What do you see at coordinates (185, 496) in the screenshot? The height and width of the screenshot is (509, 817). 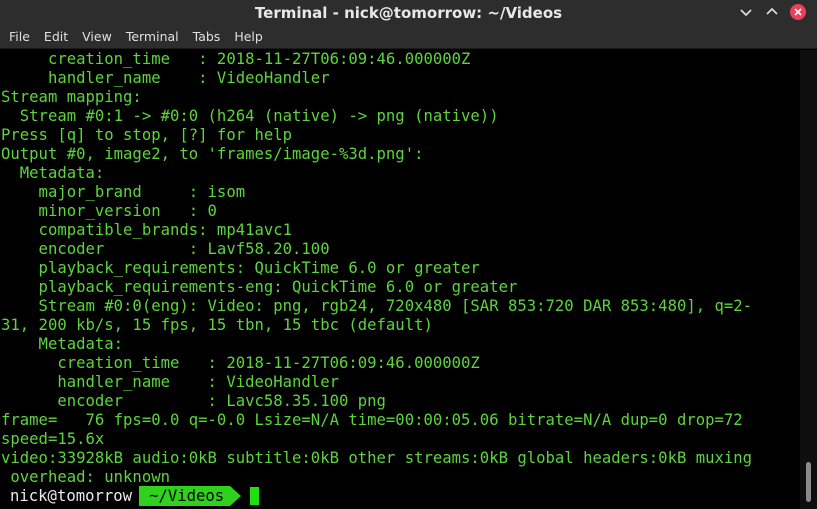 I see `prompt-directory: ~/Videos` at bounding box center [185, 496].